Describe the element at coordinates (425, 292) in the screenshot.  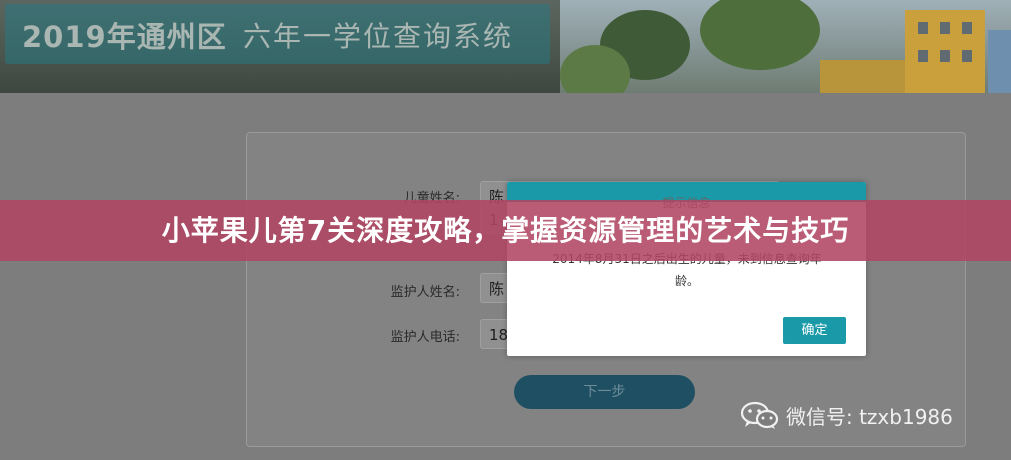
I see `guardian-name-label: 监护人姓名:` at that location.